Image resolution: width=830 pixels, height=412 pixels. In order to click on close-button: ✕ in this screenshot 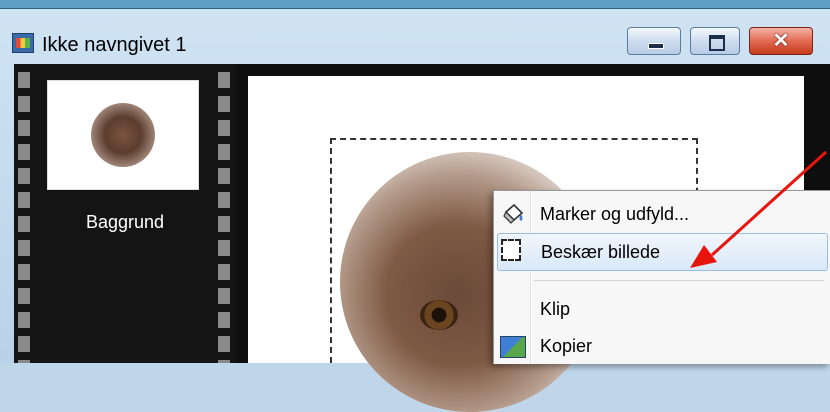, I will do `click(781, 41)`.